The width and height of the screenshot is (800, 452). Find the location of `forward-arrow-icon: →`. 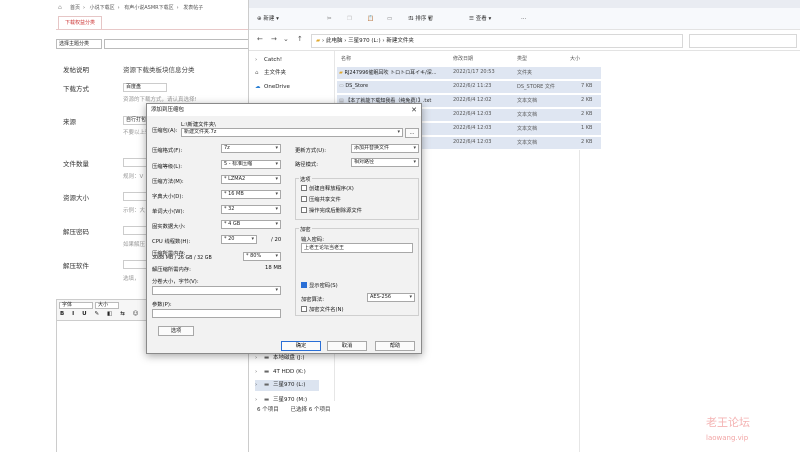

forward-arrow-icon: → is located at coordinates (274, 39).